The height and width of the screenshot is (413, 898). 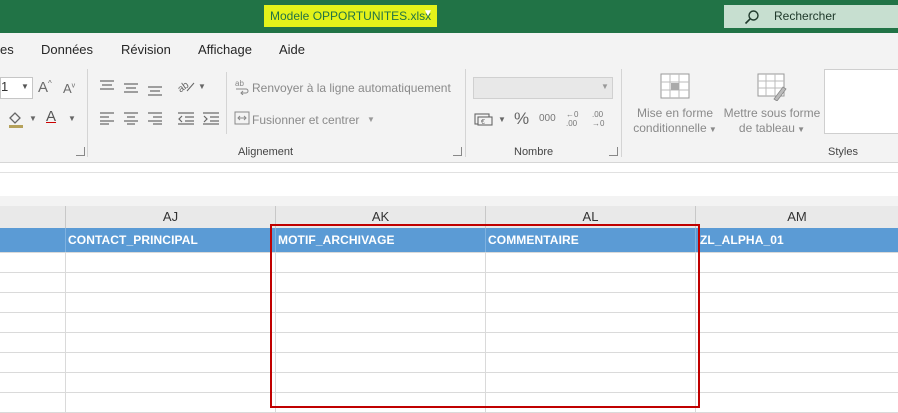 I want to click on search-icon, so click(x=751, y=17).